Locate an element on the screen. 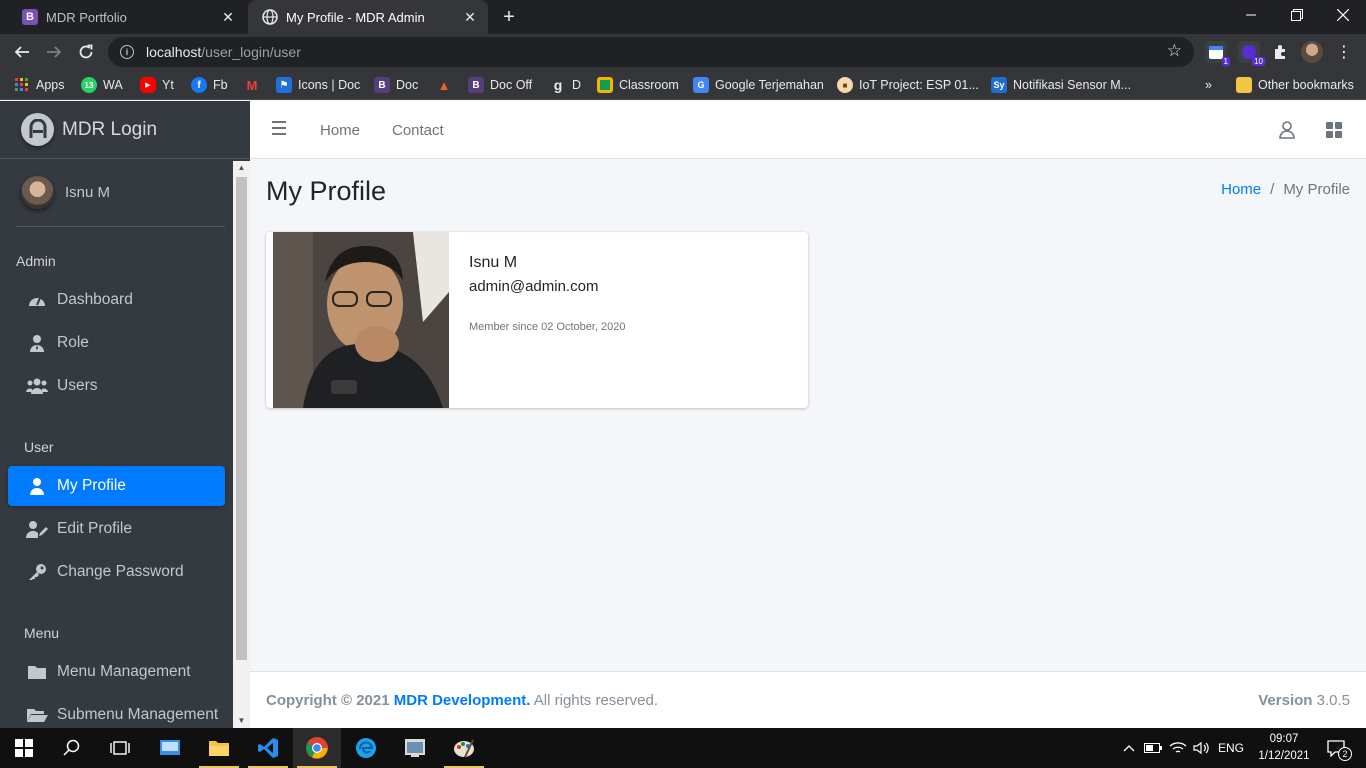 The height and width of the screenshot is (768, 1366). bookmark-gmail: M is located at coordinates (255, 85).